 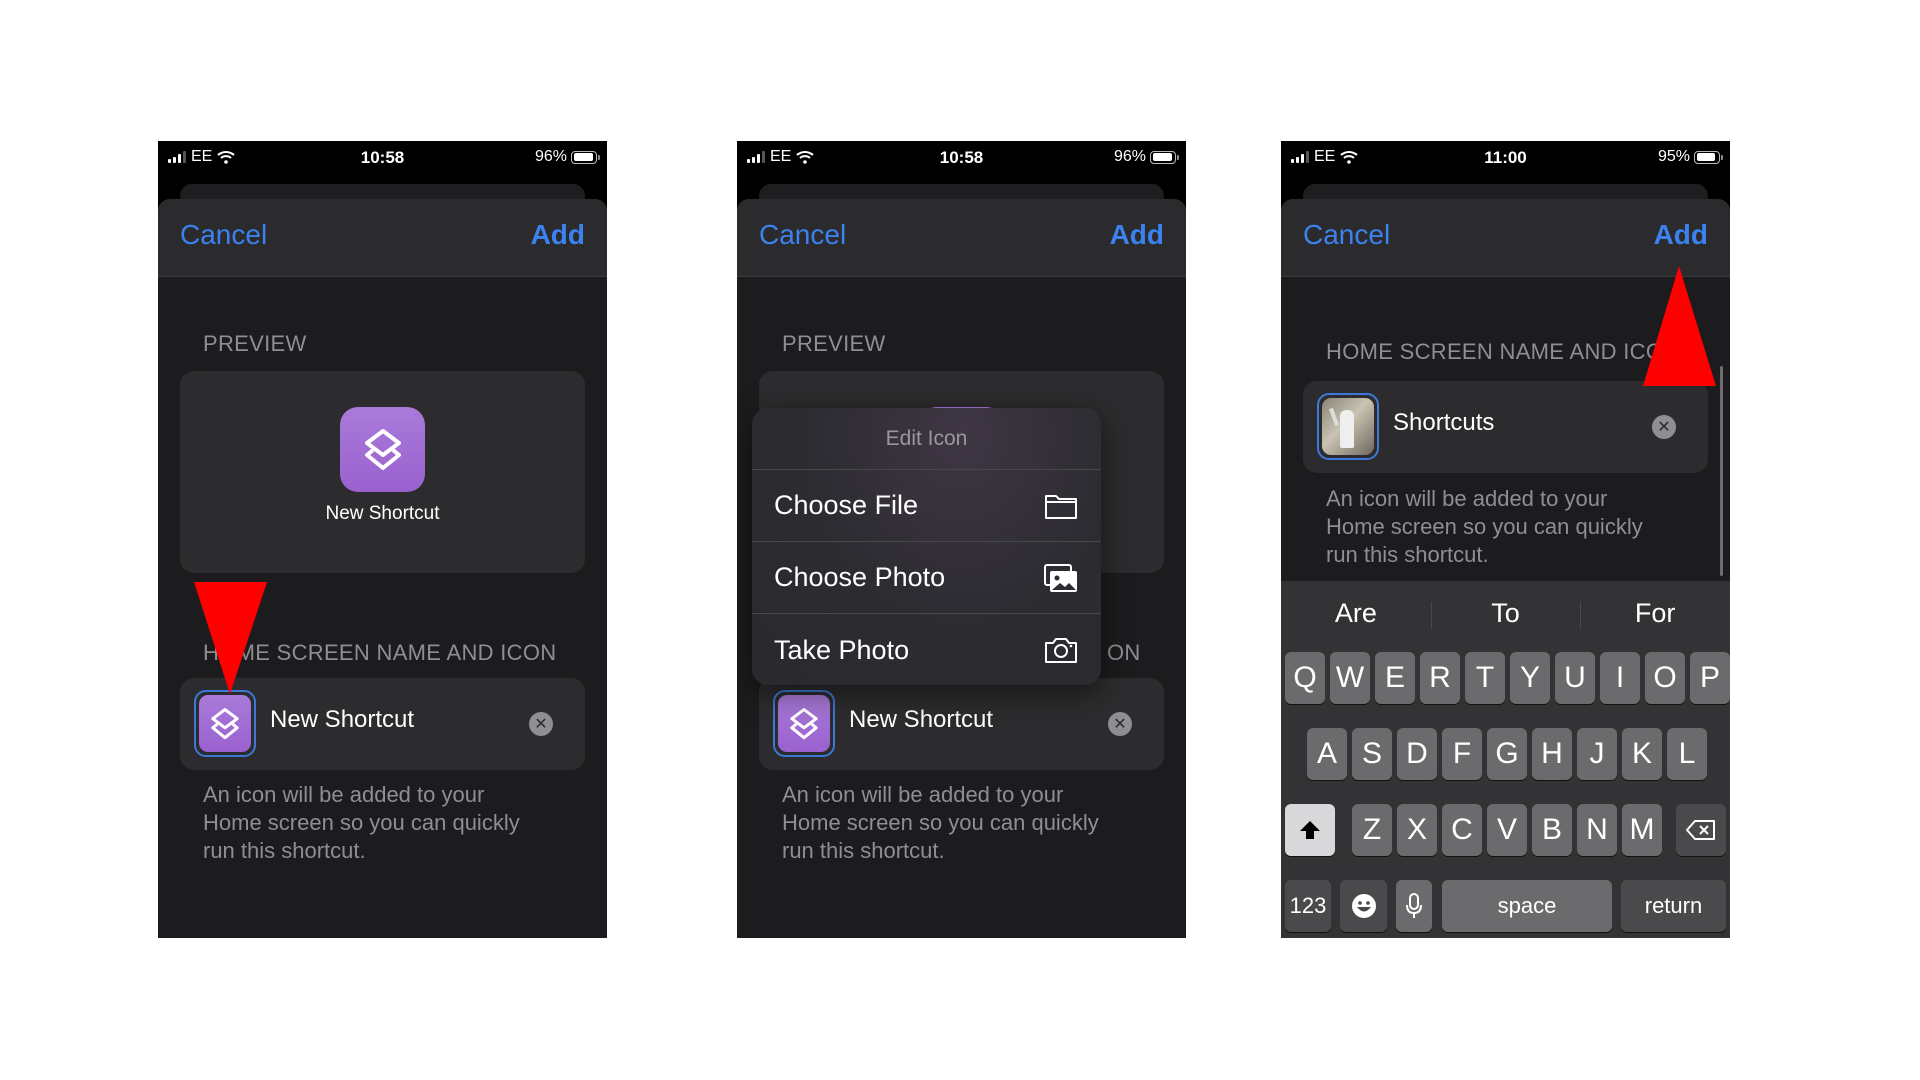 I want to click on status-bar: EE 10:58 96%, so click(x=961, y=158).